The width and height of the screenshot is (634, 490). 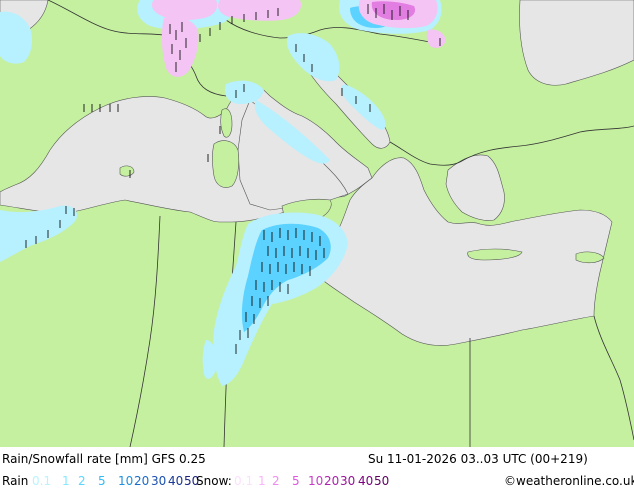 I want to click on map-title: Rain/Snowfall rate [mm] GFS 0.25, so click(x=104, y=459).